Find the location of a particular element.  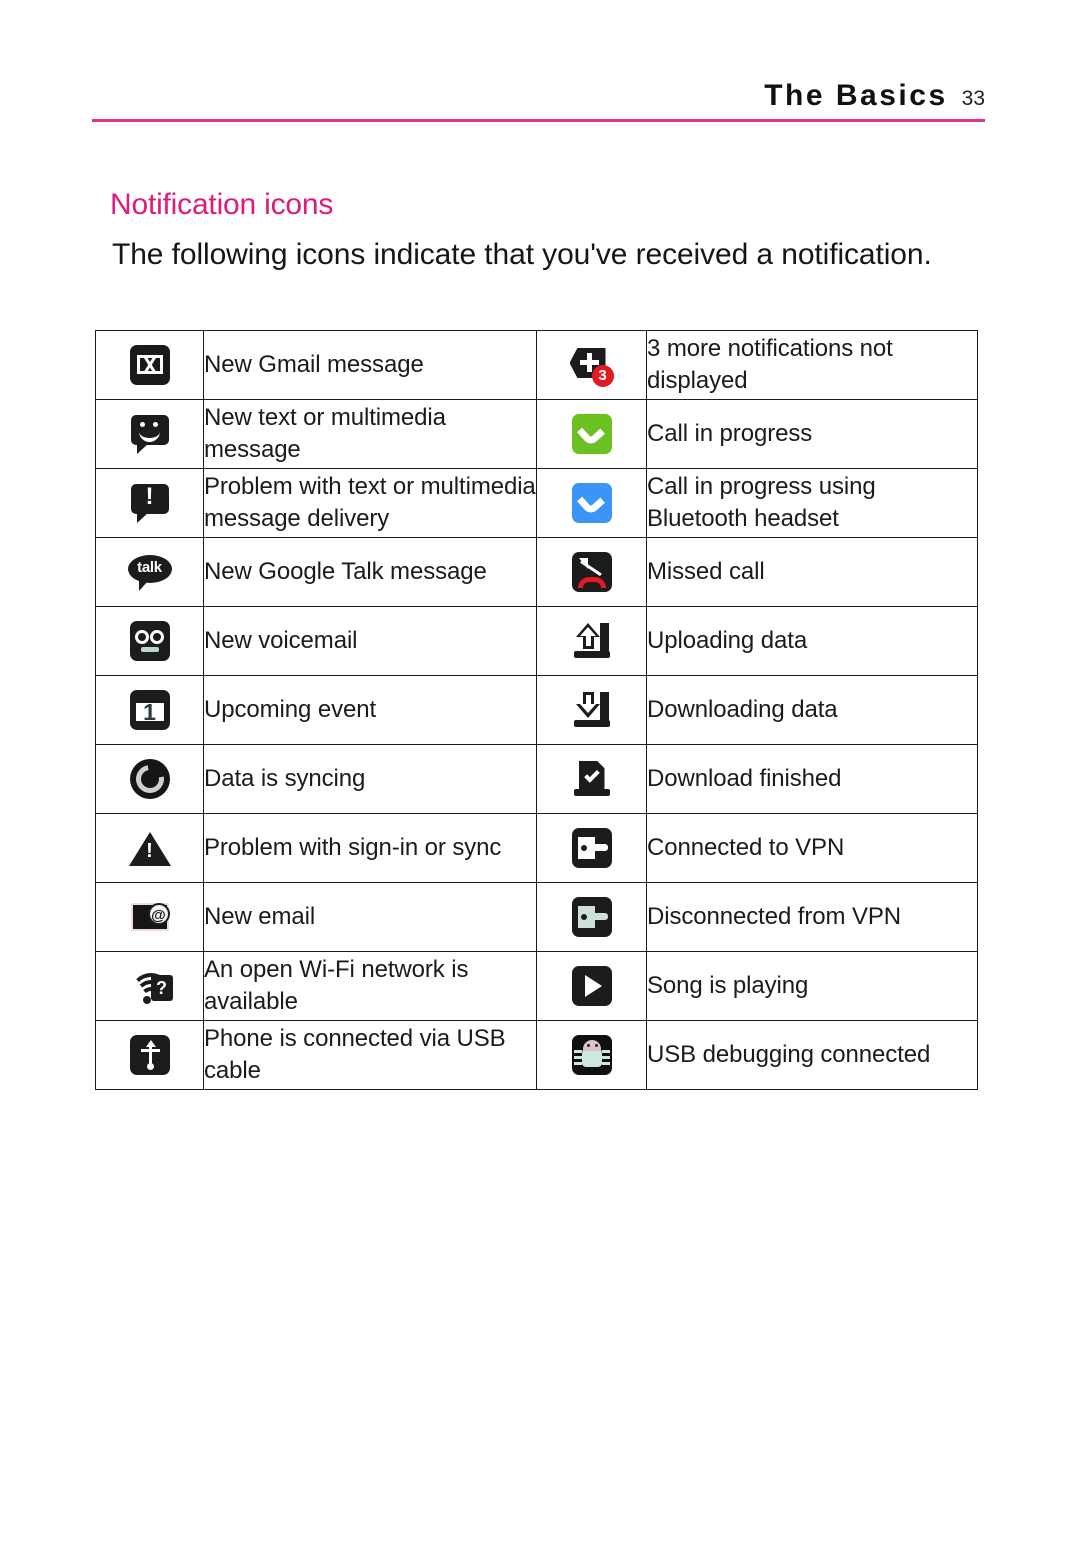

icon-cell: @ is located at coordinates (149, 917).